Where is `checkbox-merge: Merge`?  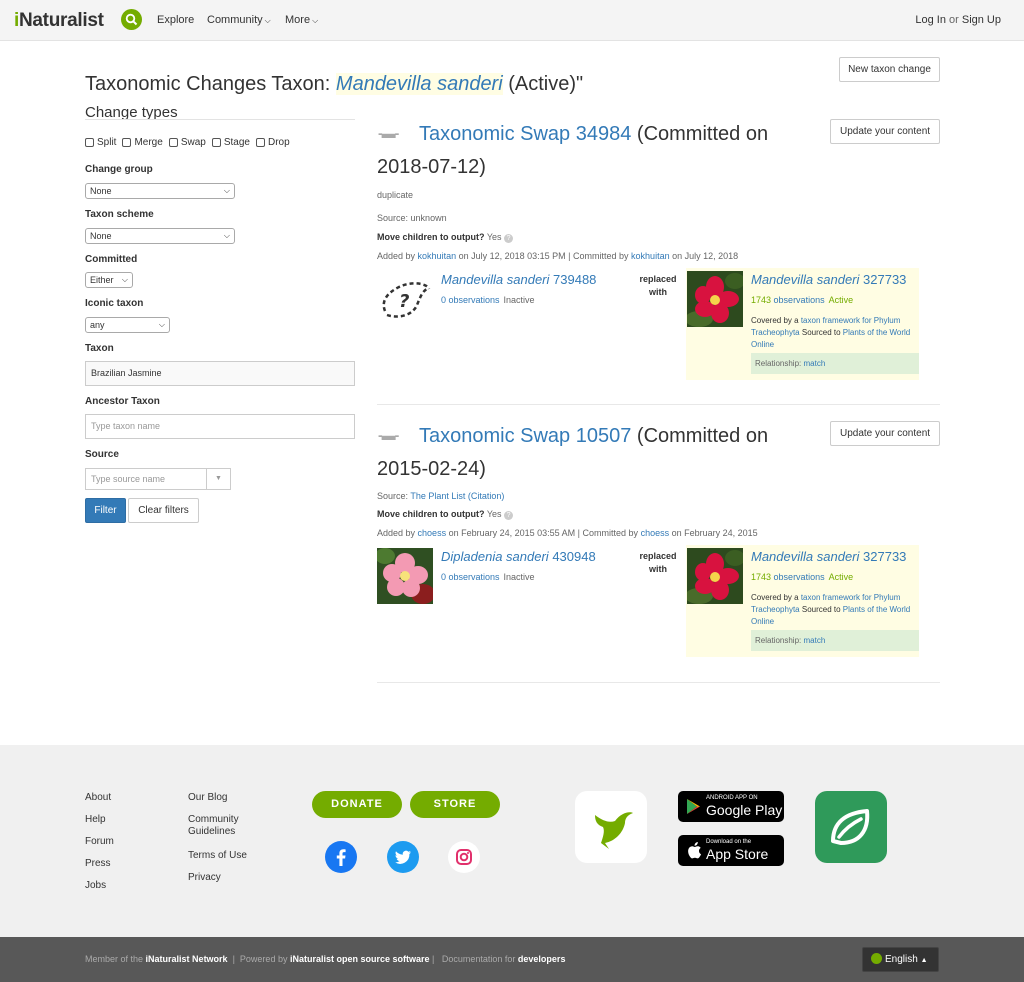 checkbox-merge: Merge is located at coordinates (142, 142).